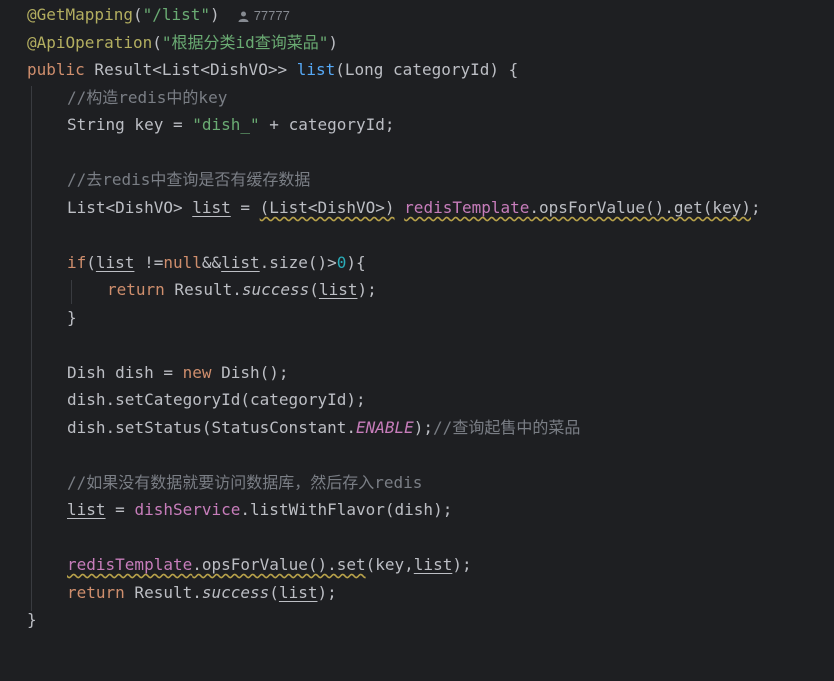  I want to click on public-keyword: public, so click(56, 69).